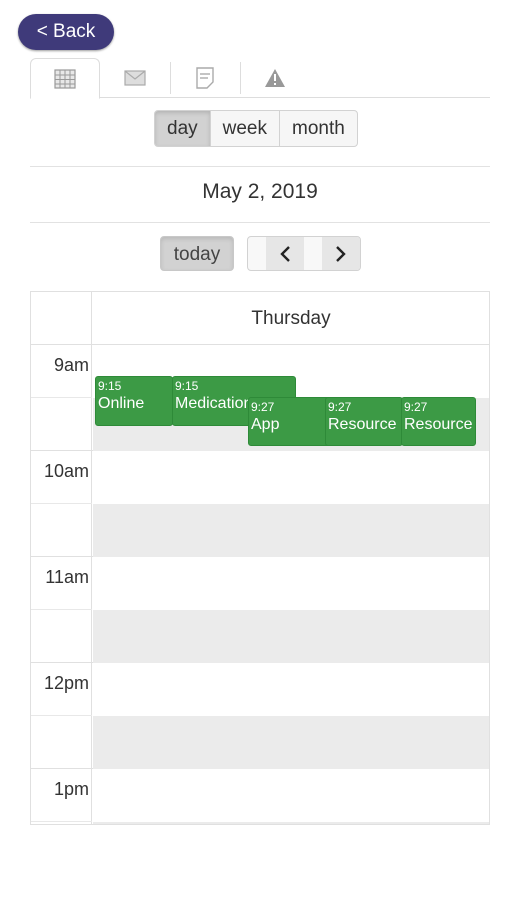  I want to click on tab-calendar, so click(65, 78).